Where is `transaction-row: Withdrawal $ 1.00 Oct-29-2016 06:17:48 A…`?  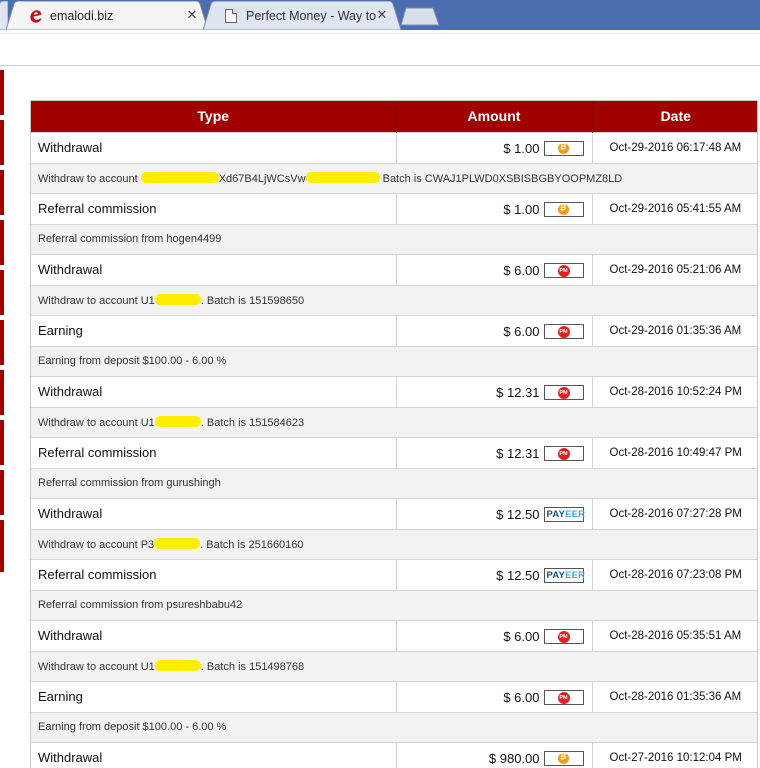
transaction-row: Withdrawal $ 1.00 Oct-29-2016 06:17:48 A… is located at coordinates (394, 147).